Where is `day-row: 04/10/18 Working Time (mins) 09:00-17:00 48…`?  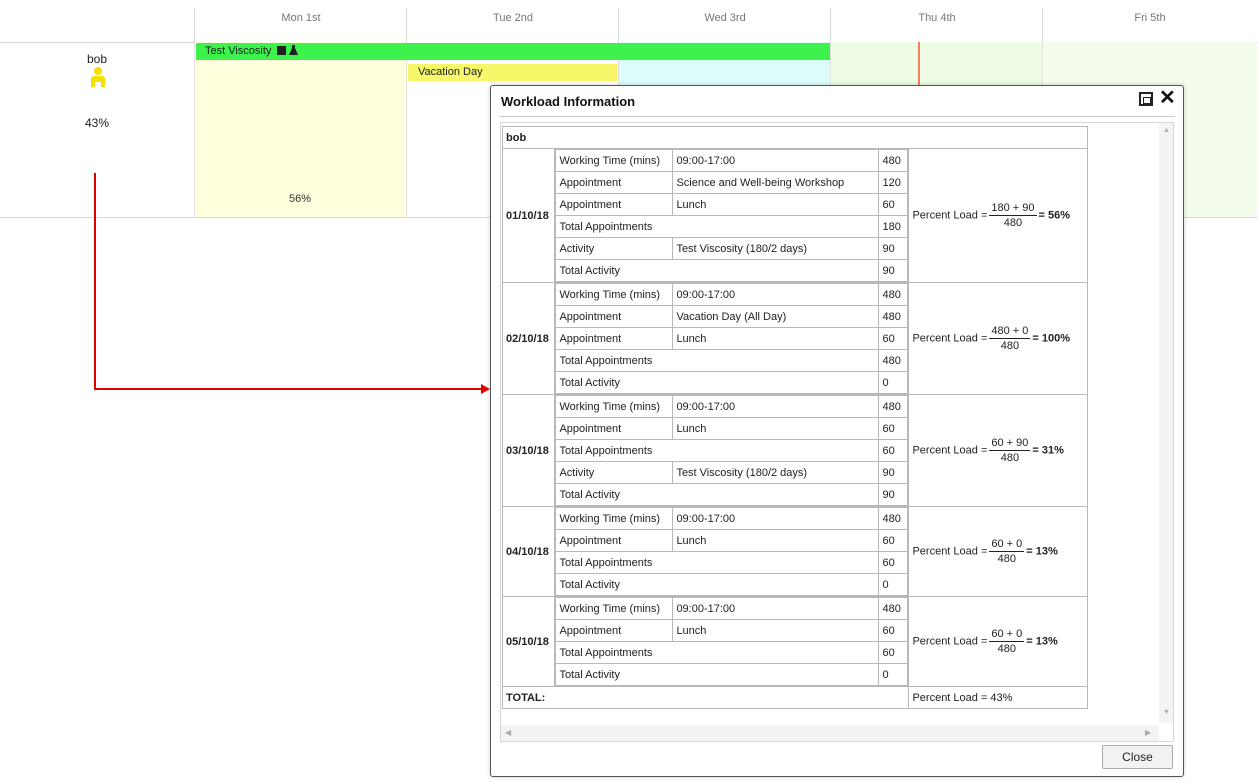 day-row: 04/10/18 Working Time (mins) 09:00-17:00 48… is located at coordinates (794, 551).